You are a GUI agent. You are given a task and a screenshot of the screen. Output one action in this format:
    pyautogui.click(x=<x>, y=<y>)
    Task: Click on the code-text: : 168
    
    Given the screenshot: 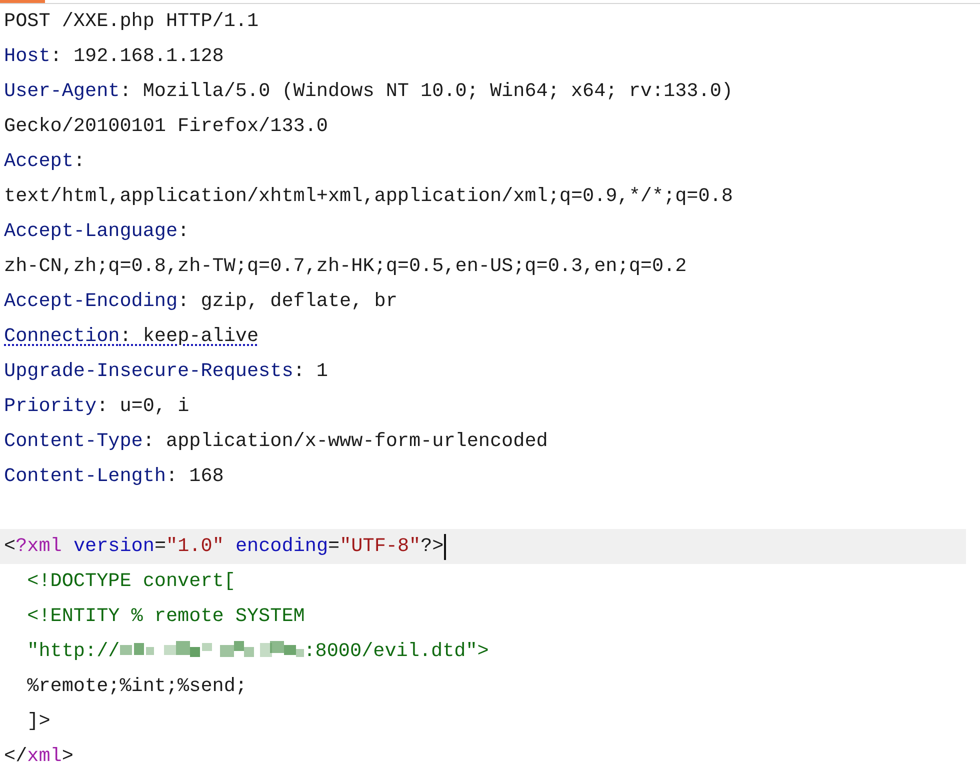 What is the action you would take?
    pyautogui.click(x=195, y=476)
    